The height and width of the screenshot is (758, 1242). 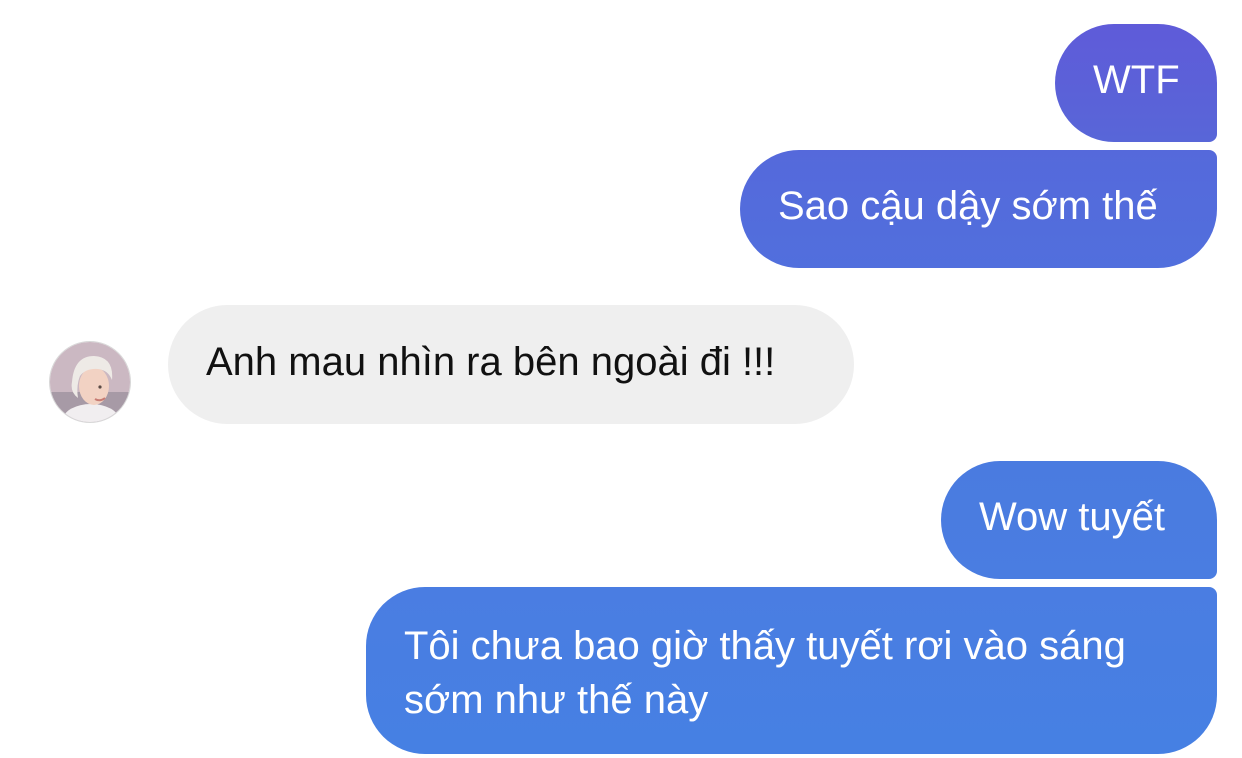 What do you see at coordinates (1079, 520) in the screenshot?
I see `sent-message-bubble: Wow tuyết` at bounding box center [1079, 520].